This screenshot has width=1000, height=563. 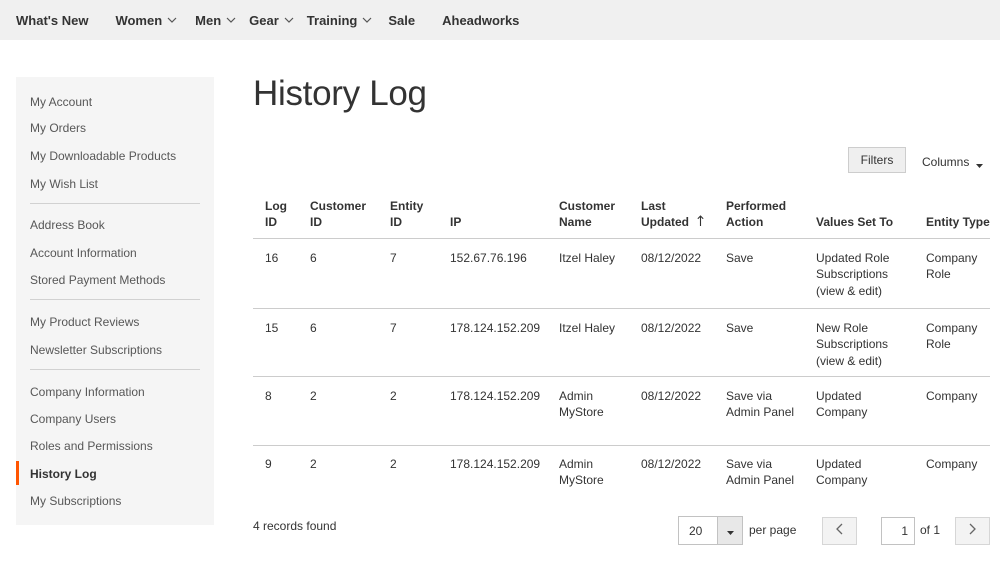 I want to click on cell-log-id: 9, so click(x=268, y=463).